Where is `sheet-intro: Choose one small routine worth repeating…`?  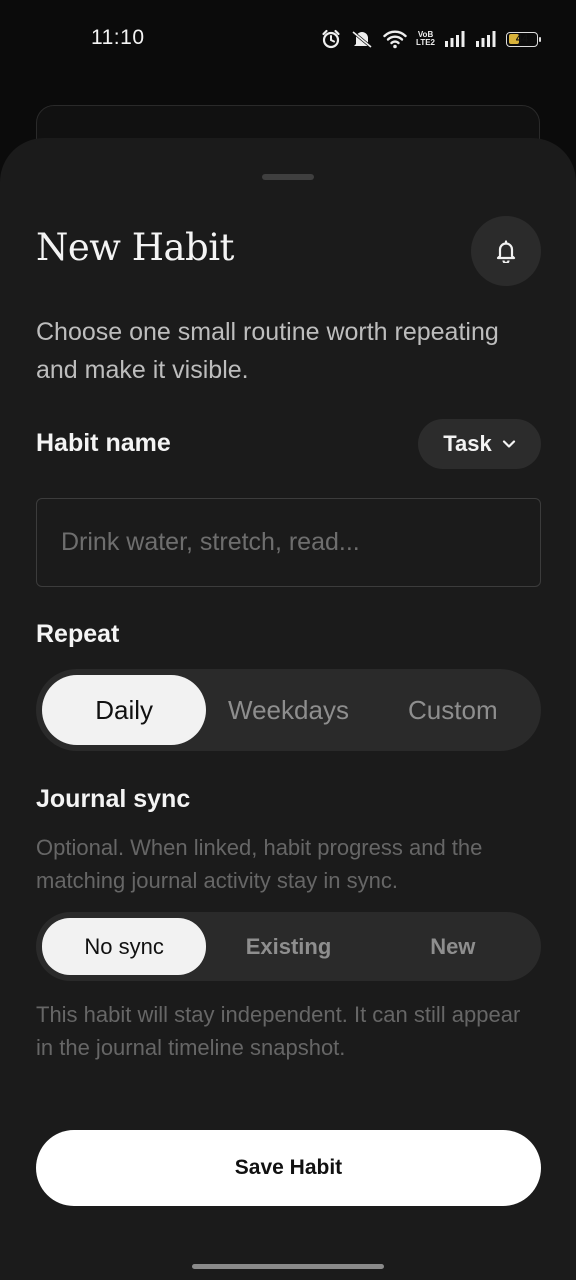 sheet-intro: Choose one small routine worth repeating… is located at coordinates (267, 351).